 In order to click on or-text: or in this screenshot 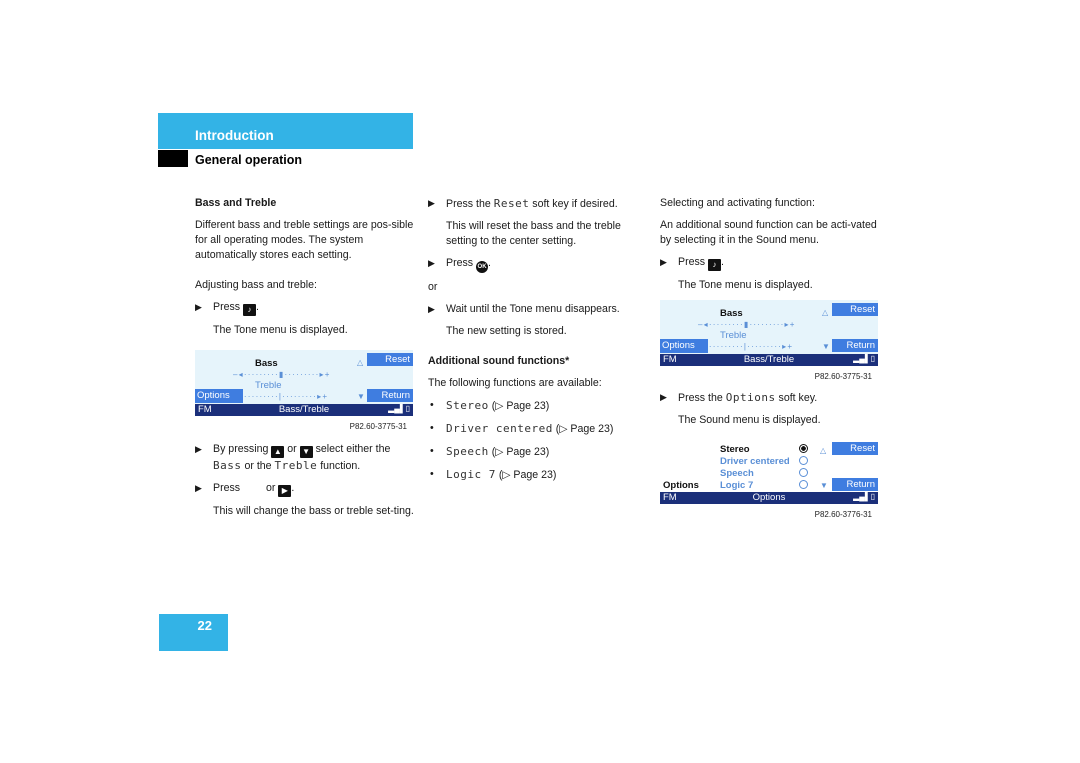, I will do `click(433, 287)`.